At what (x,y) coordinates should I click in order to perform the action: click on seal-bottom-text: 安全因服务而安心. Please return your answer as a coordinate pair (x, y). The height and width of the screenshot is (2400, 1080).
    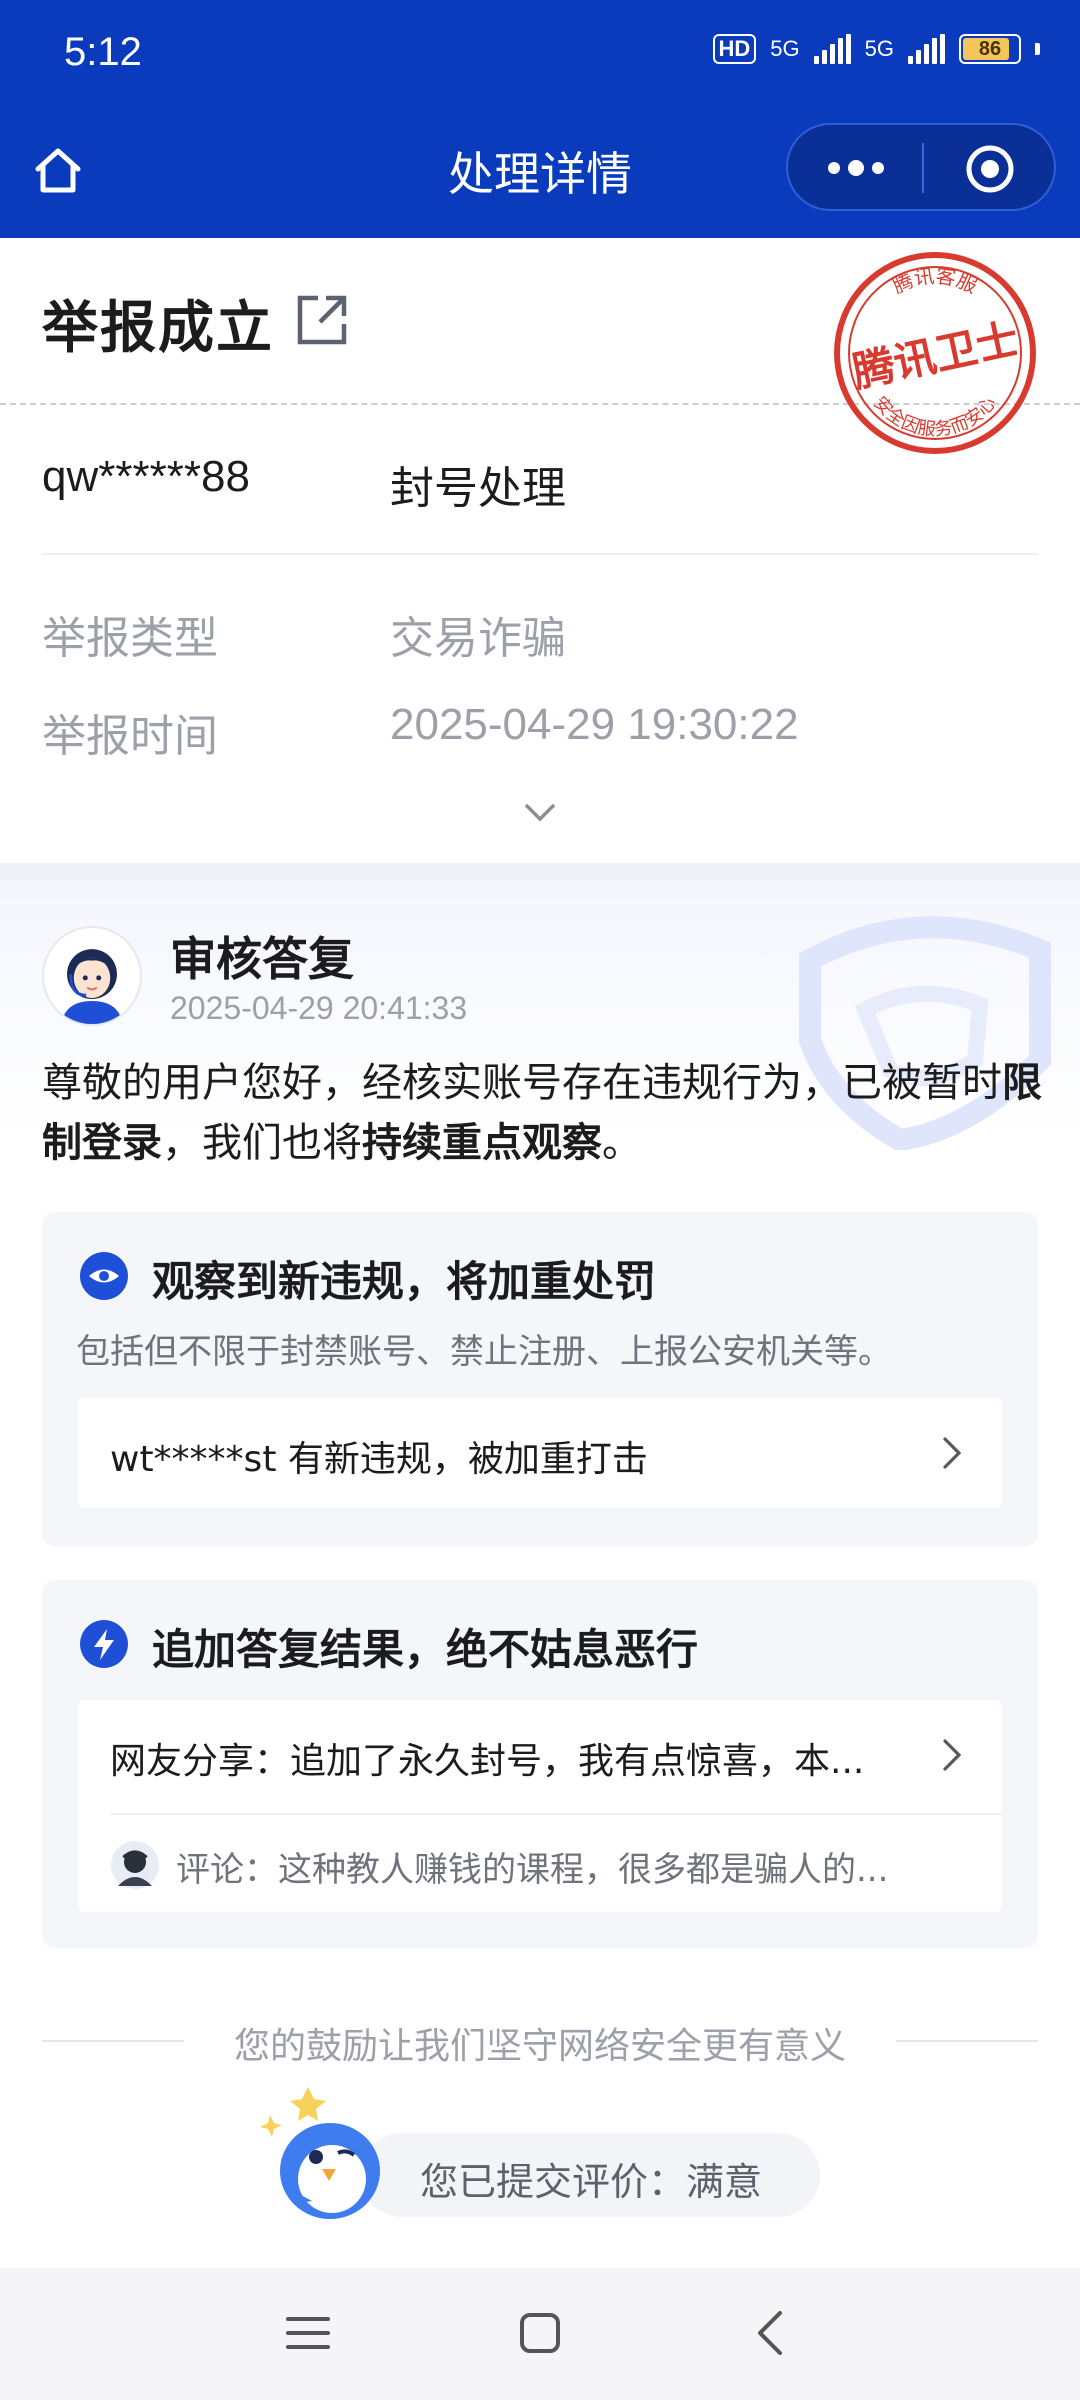
    Looking at the image, I should click on (934, 417).